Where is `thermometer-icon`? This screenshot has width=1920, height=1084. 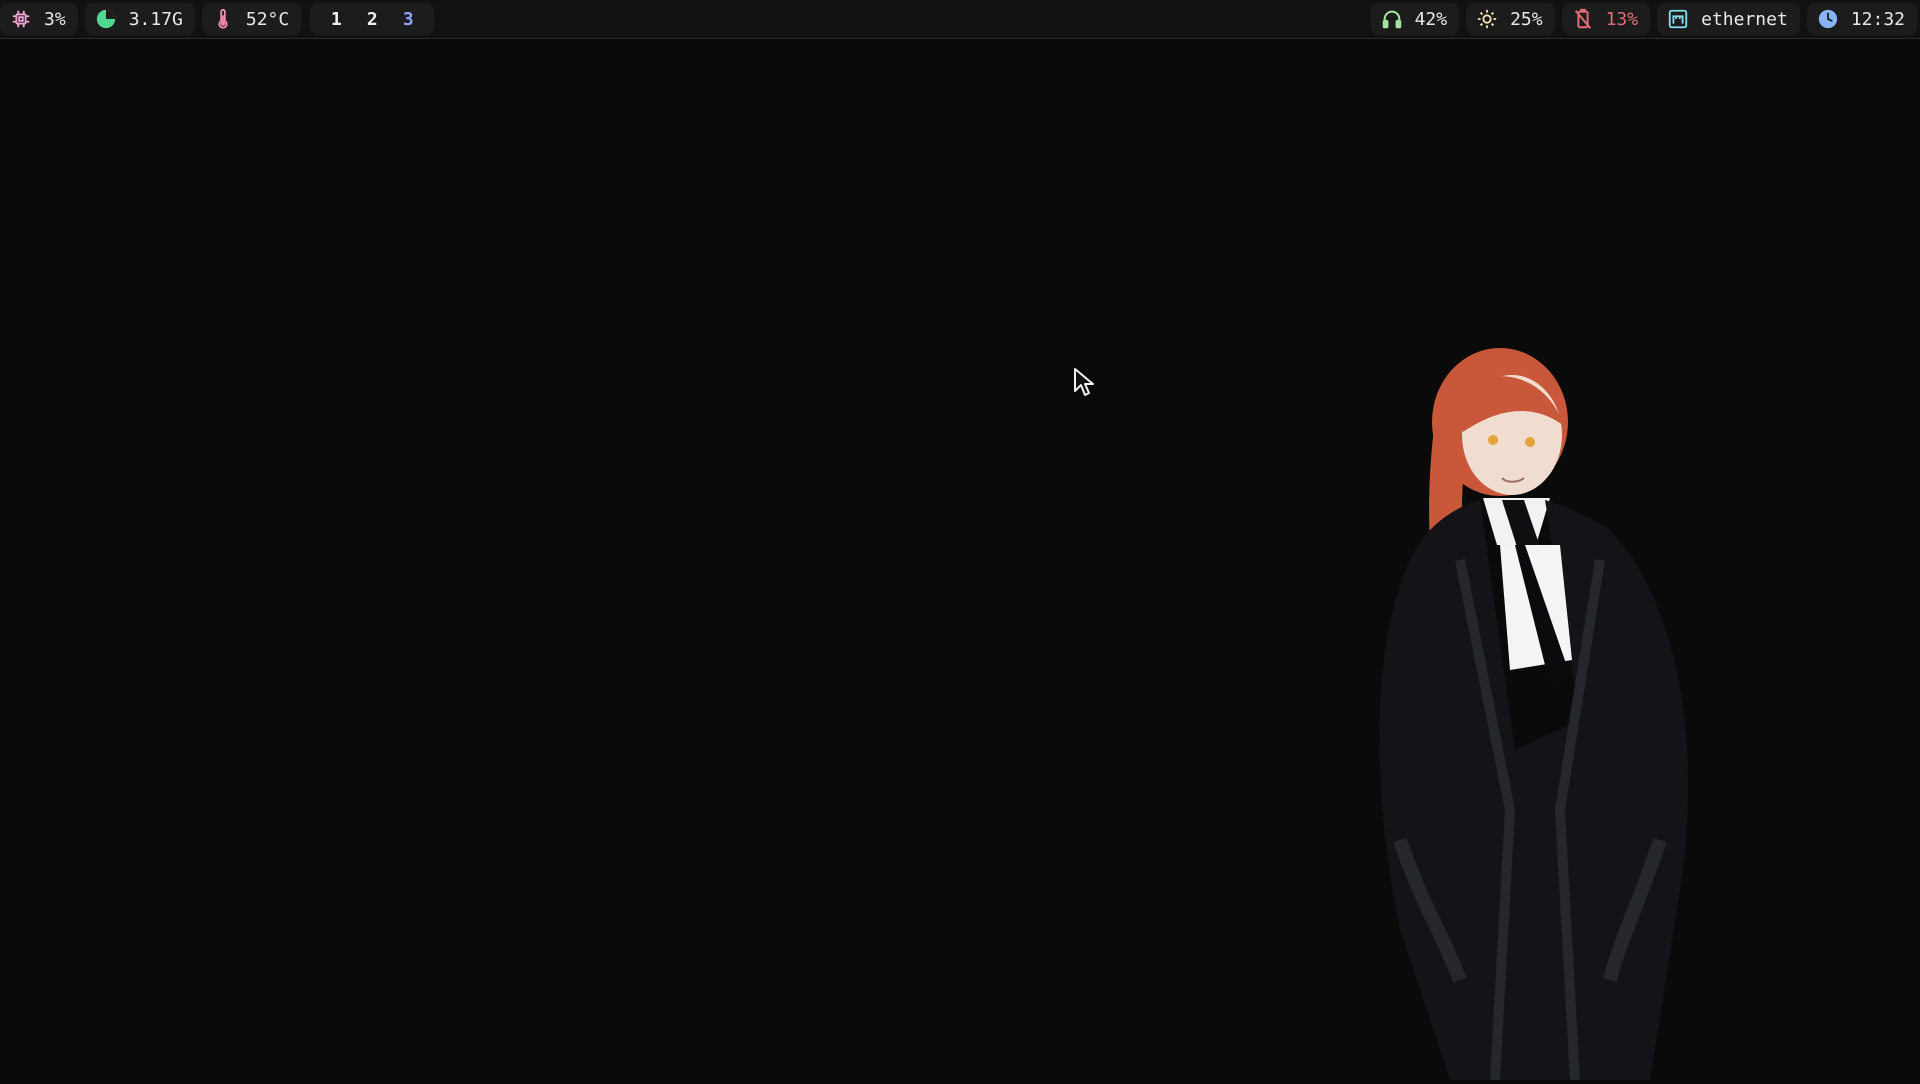
thermometer-icon is located at coordinates (223, 19).